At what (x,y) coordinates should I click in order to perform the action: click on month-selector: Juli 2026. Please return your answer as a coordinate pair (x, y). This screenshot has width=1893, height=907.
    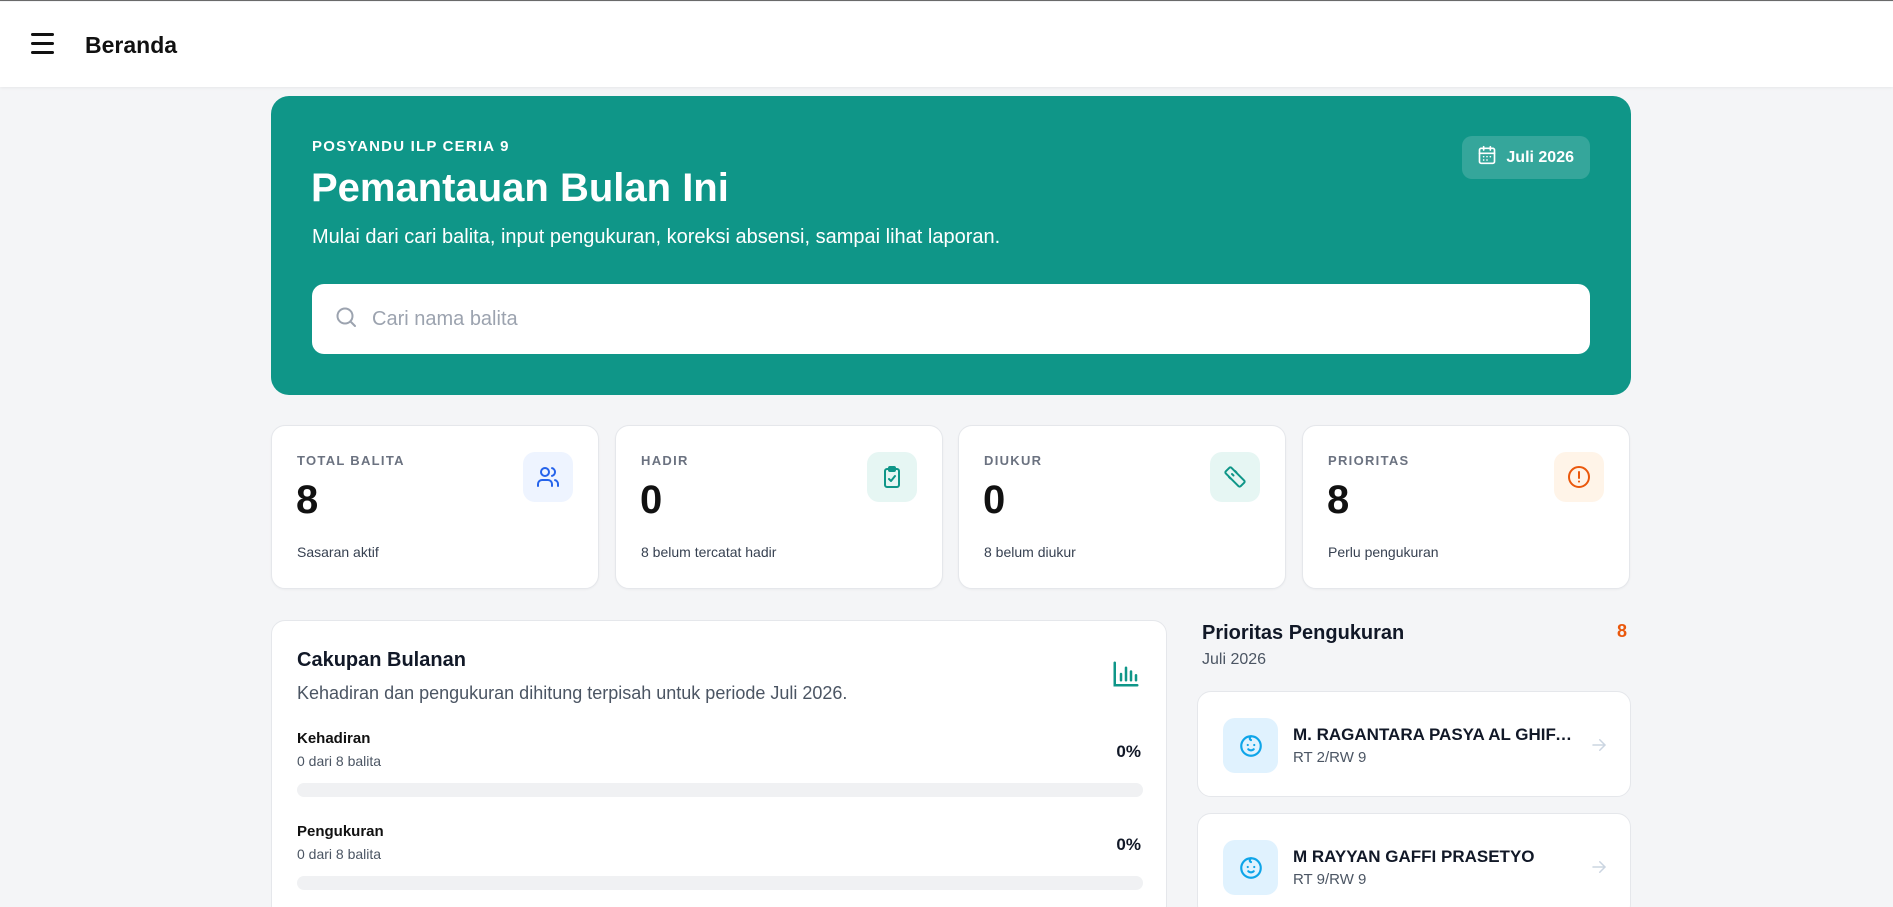
    Looking at the image, I should click on (1526, 157).